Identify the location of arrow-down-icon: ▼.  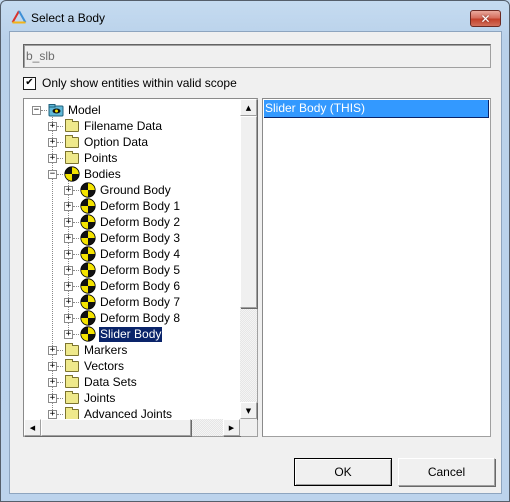
(248, 410).